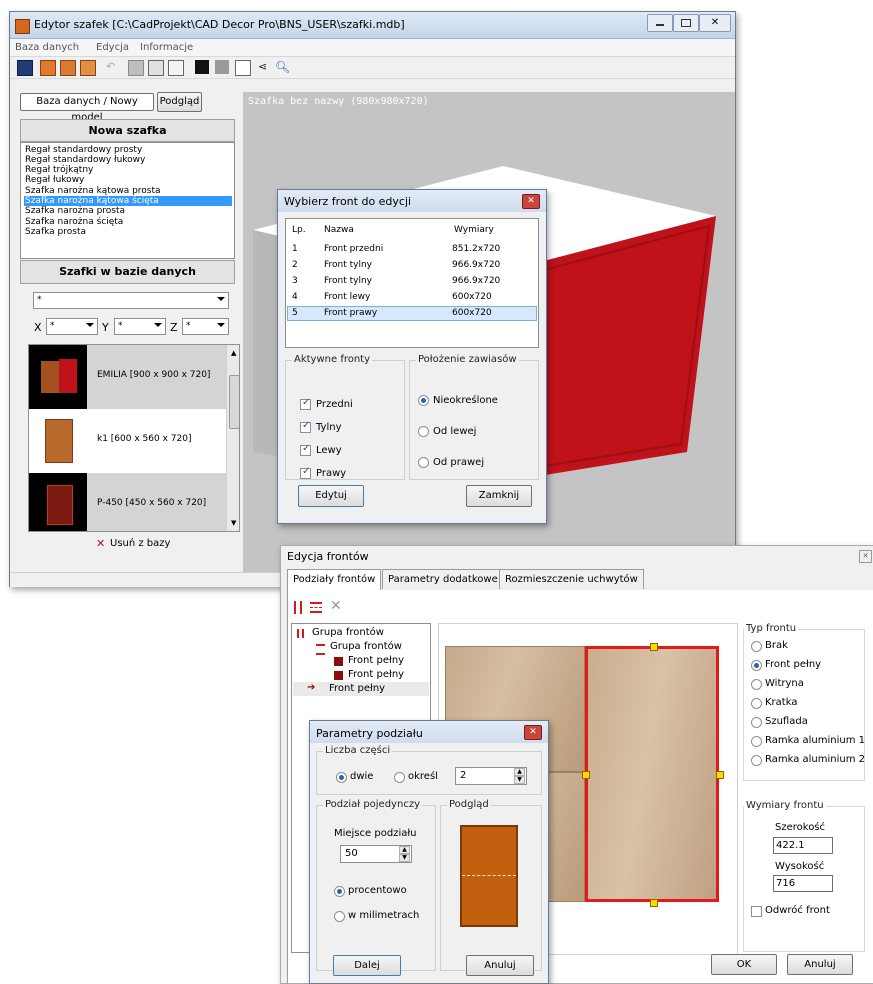 The width and height of the screenshot is (873, 984). Describe the element at coordinates (243, 68) in the screenshot. I see `wire-render-icon` at that location.